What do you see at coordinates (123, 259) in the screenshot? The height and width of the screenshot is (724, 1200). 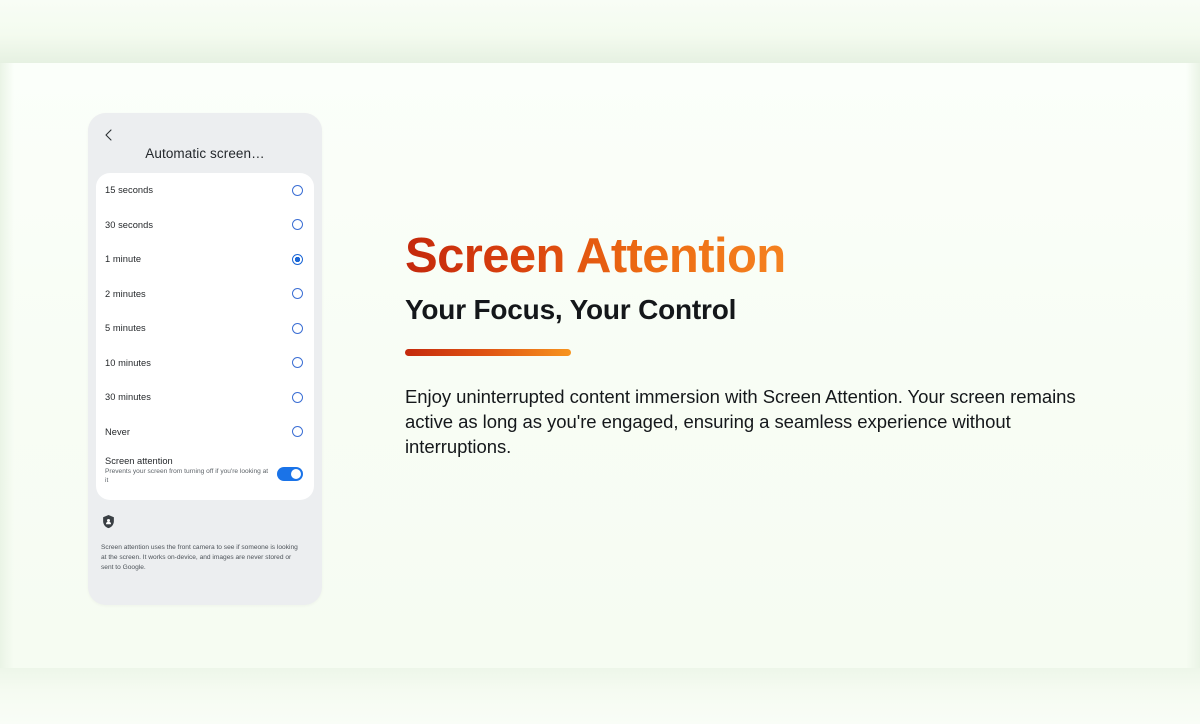 I see `option-label: 1 minute` at bounding box center [123, 259].